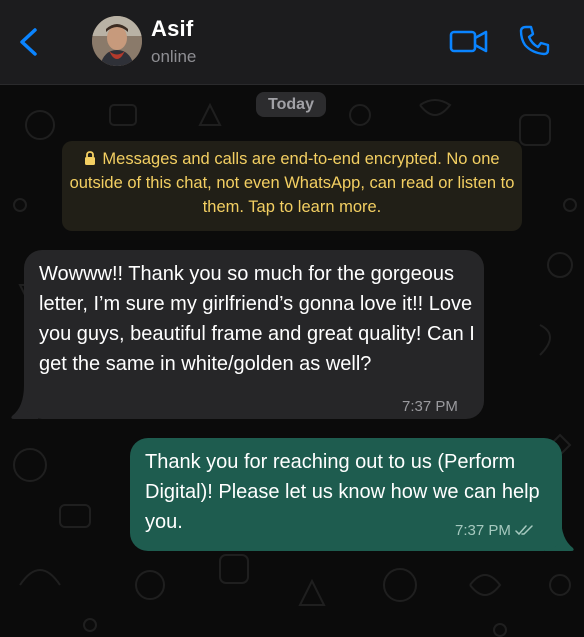 Image resolution: width=584 pixels, height=637 pixels. What do you see at coordinates (535, 40) in the screenshot?
I see `phone-icon` at bounding box center [535, 40].